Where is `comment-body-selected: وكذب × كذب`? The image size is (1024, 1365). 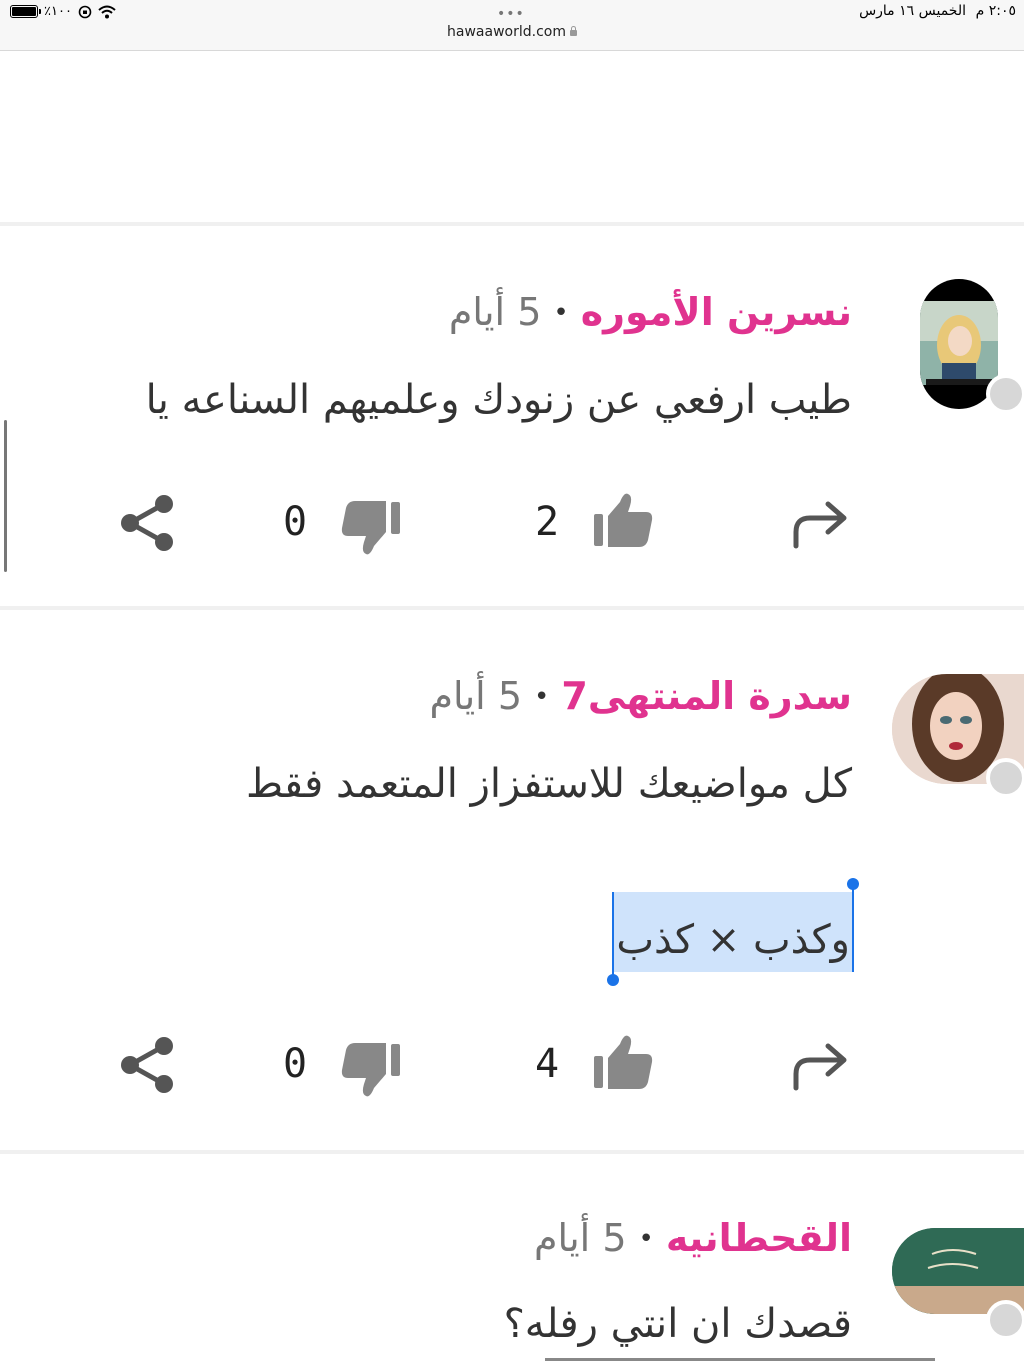
comment-body-selected: وكذب × كذب is located at coordinates (733, 932).